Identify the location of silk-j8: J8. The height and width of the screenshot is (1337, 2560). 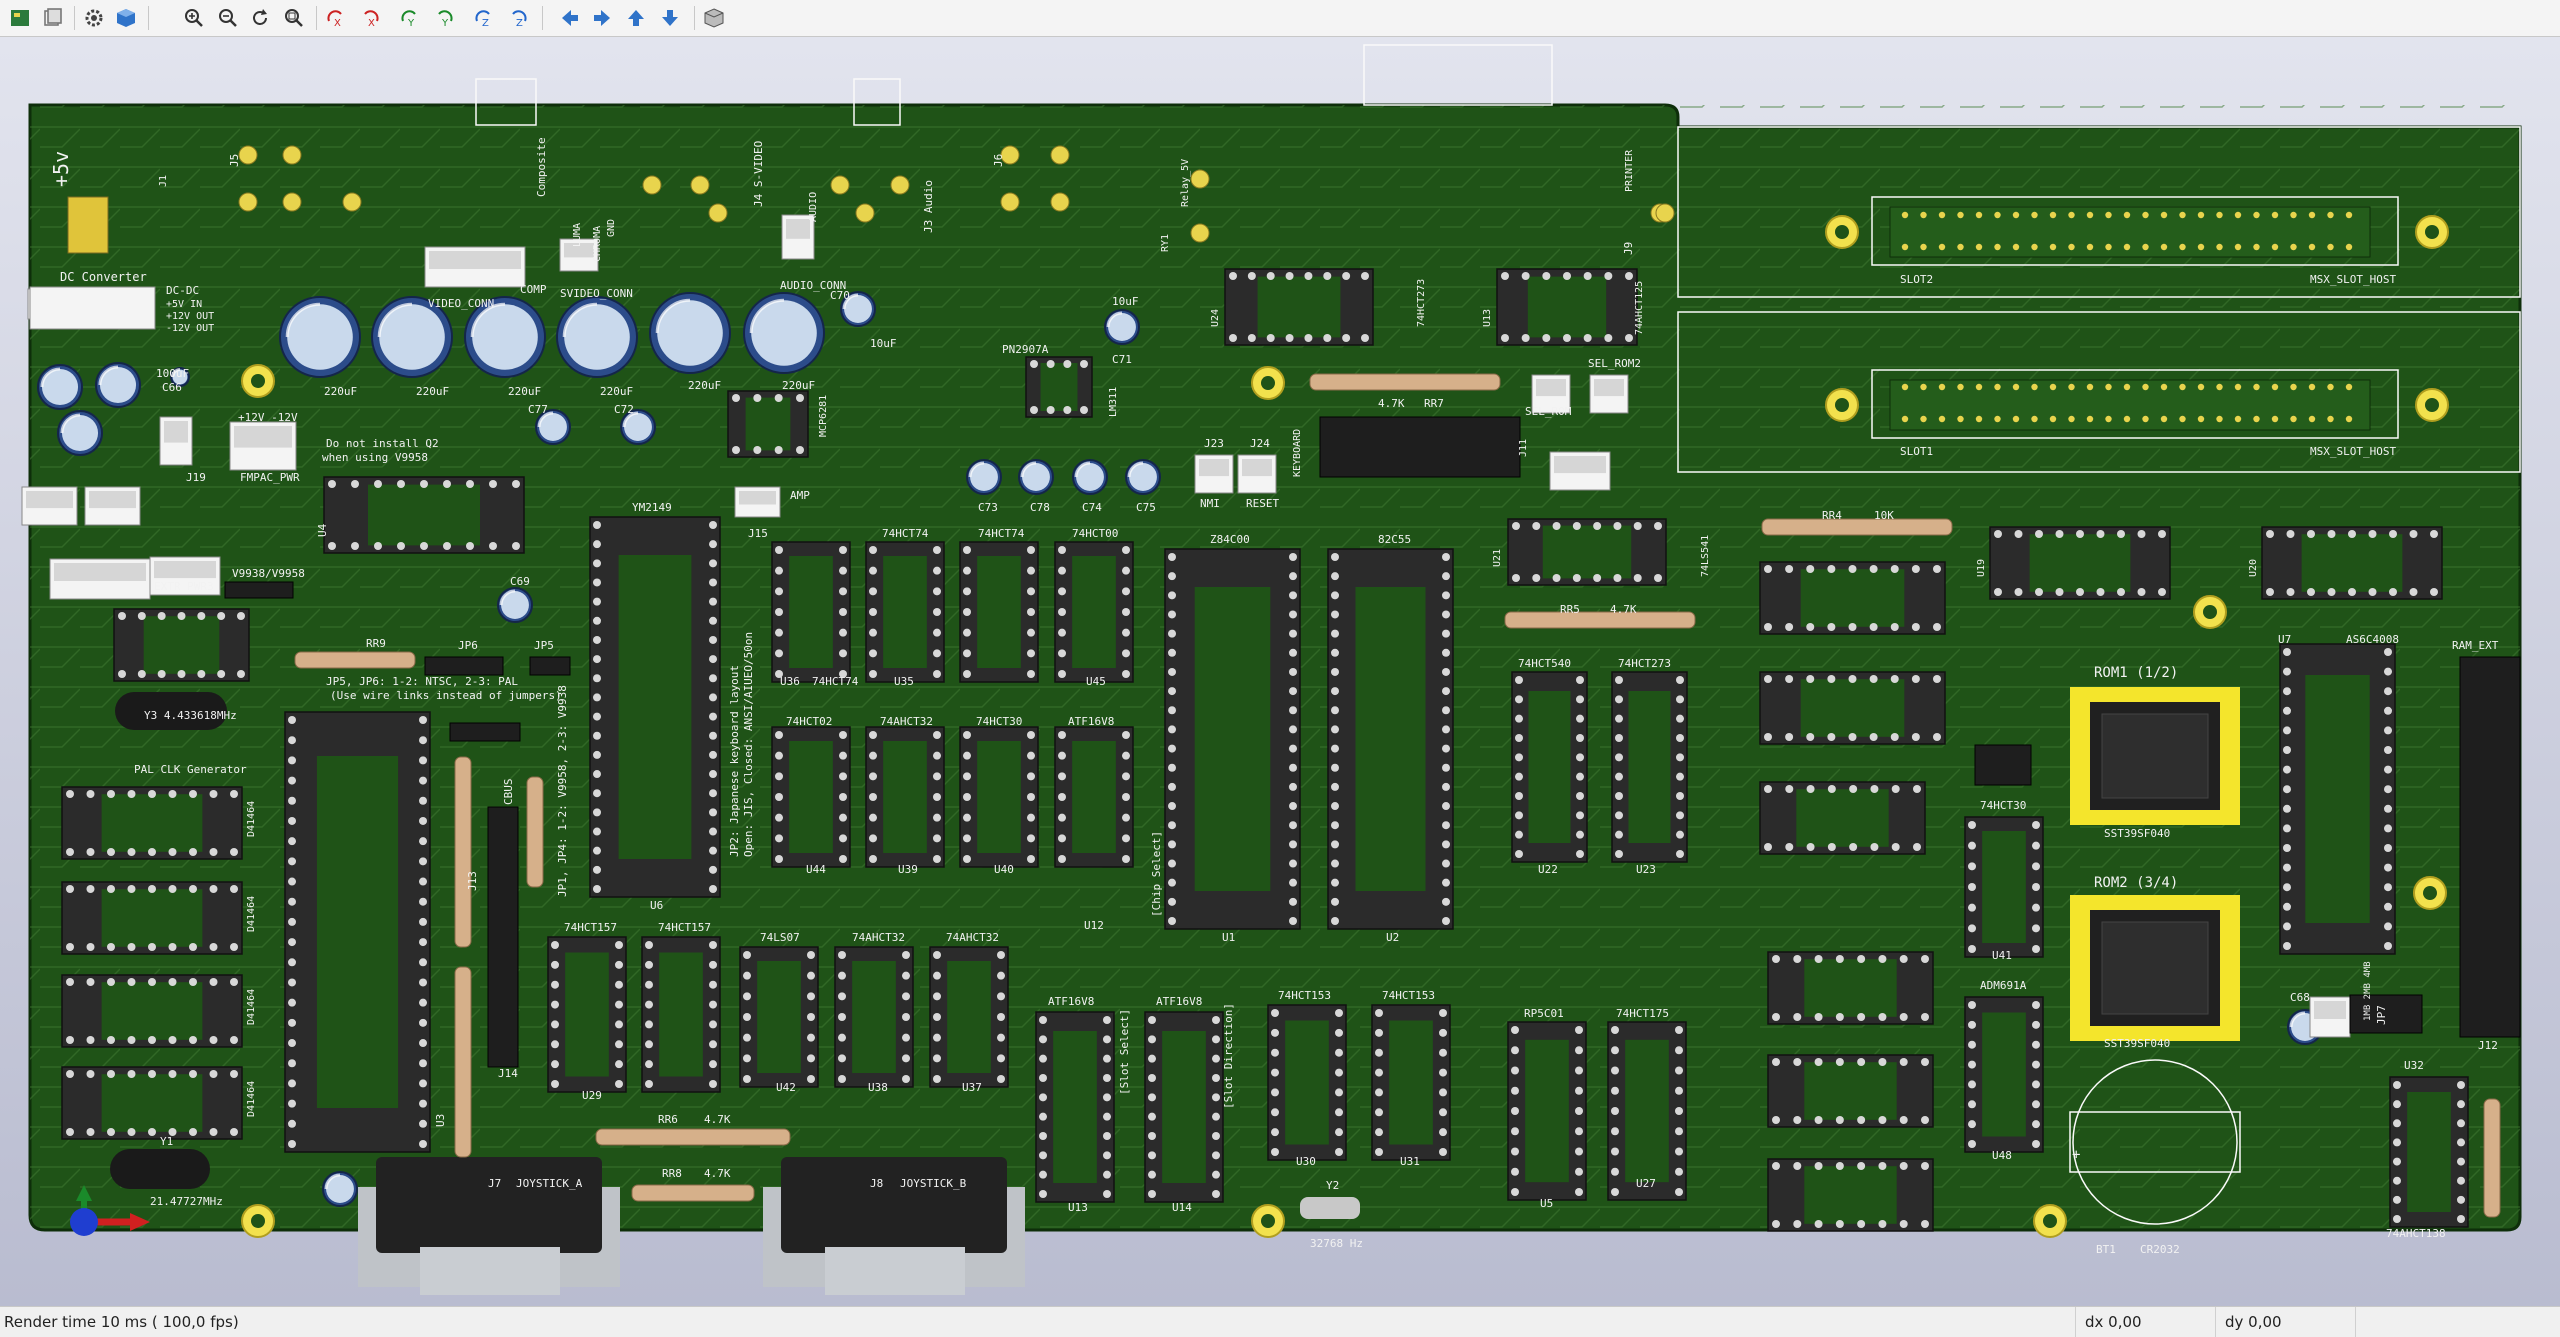
(876, 1183).